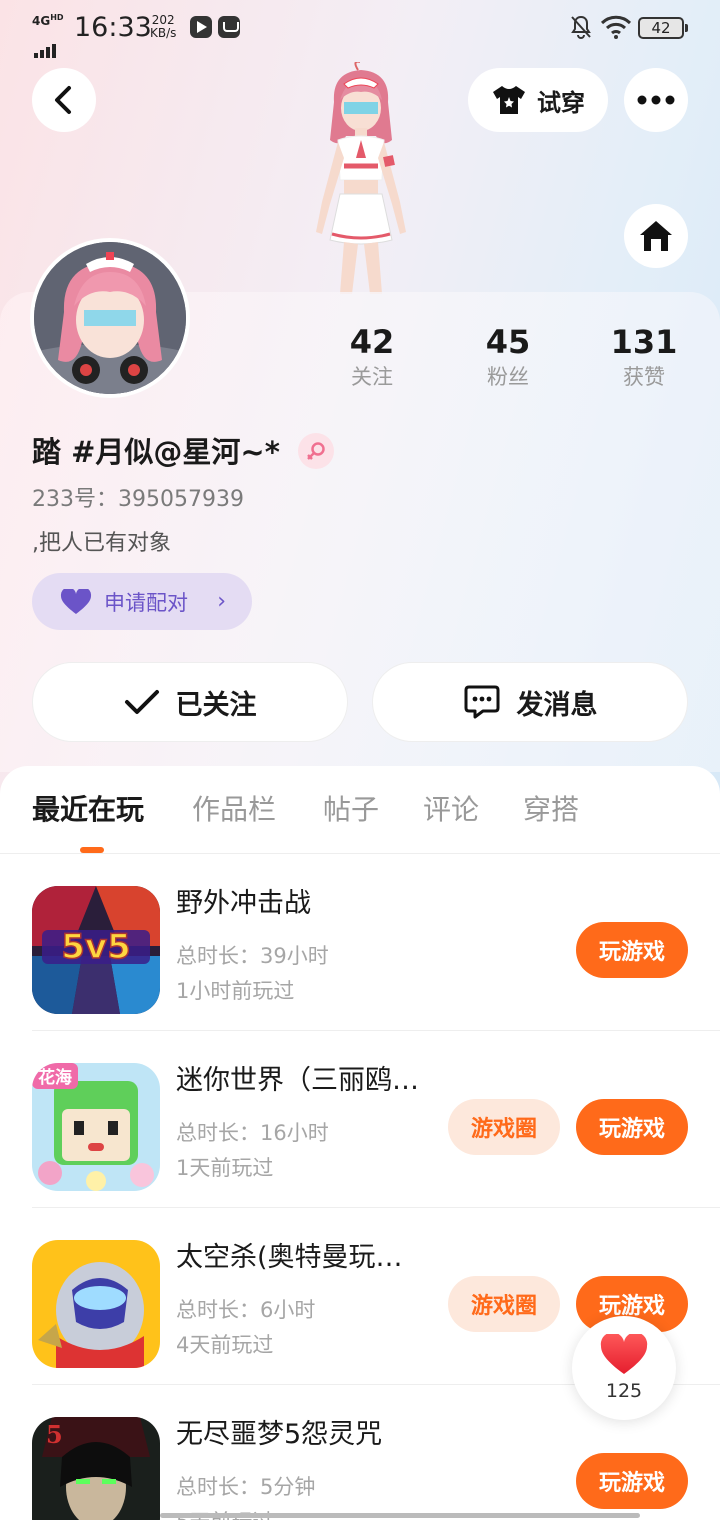 This screenshot has width=720, height=1520. I want to click on like-button: 125, so click(624, 1368).